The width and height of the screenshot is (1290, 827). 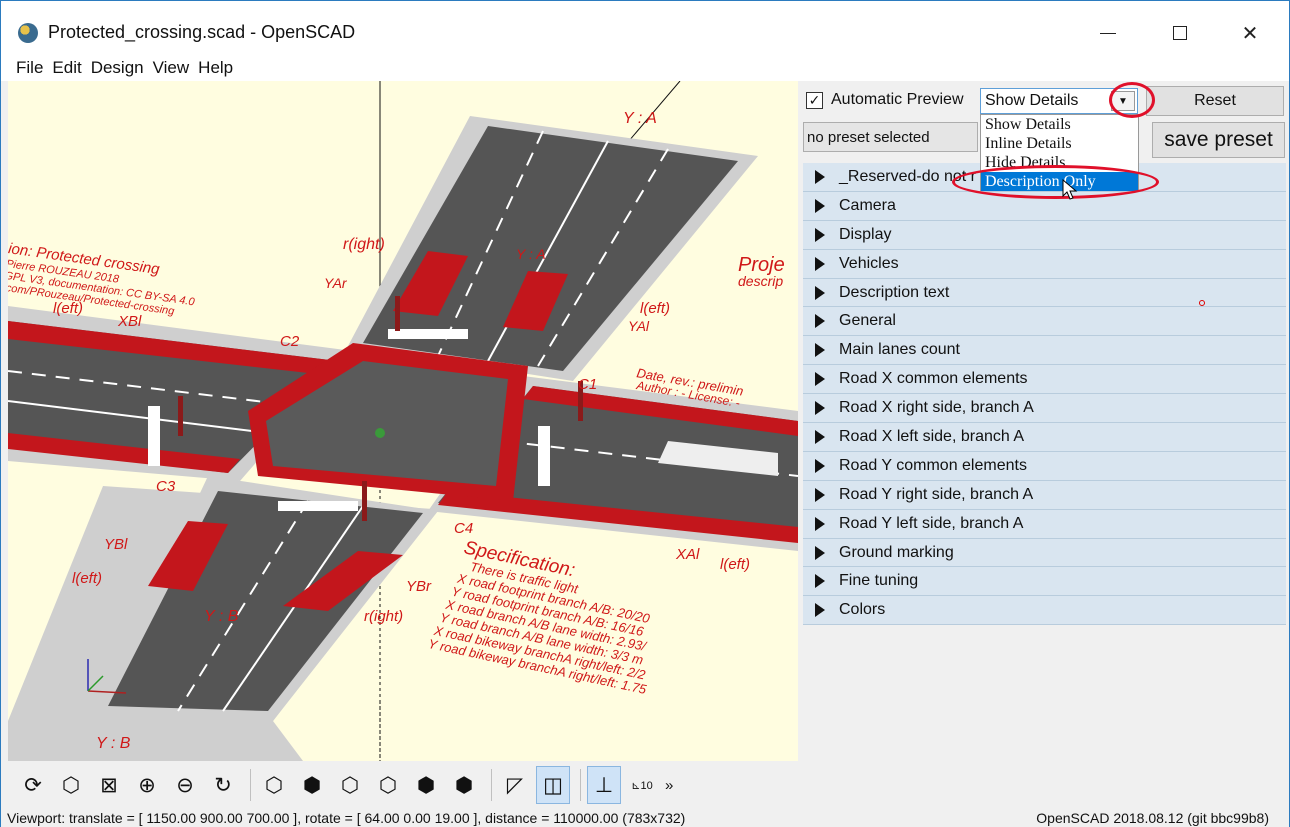 I want to click on label-ya-top: Y : A, so click(x=640, y=118).